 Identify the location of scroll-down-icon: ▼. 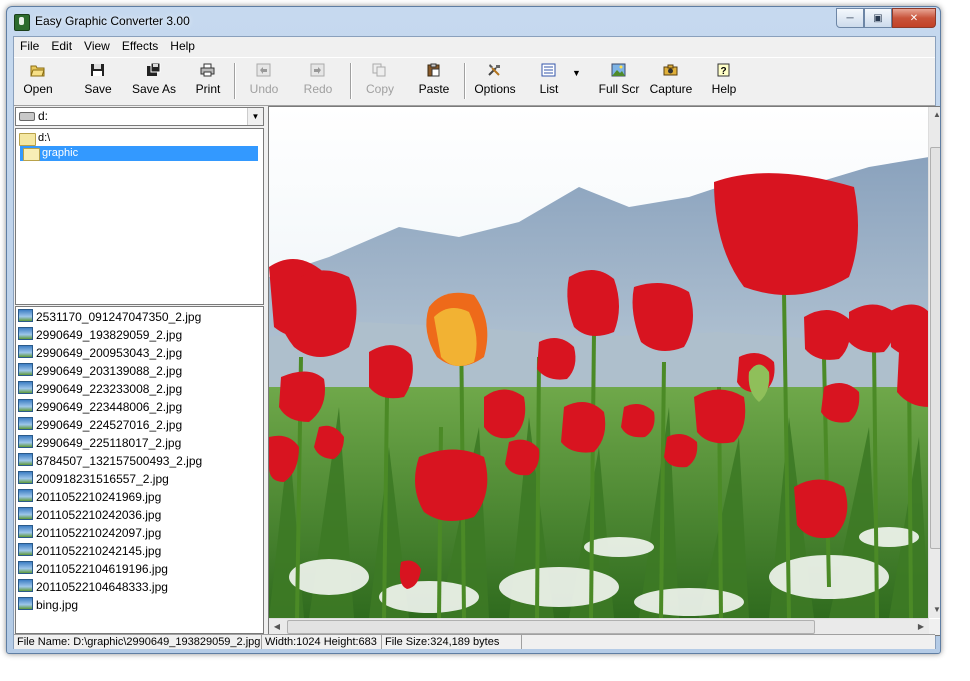
(935, 610).